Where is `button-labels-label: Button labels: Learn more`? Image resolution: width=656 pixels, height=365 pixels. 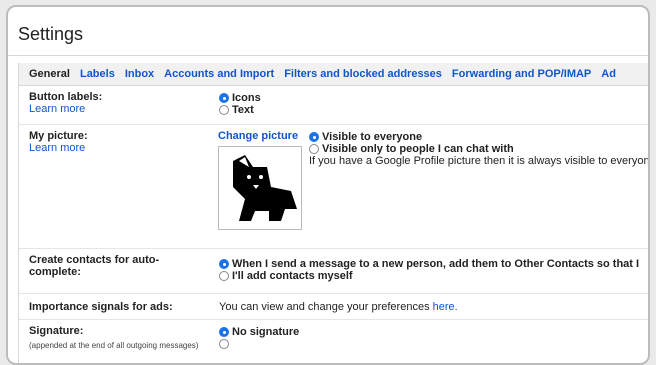
button-labels-label: Button labels: Learn more is located at coordinates (119, 103).